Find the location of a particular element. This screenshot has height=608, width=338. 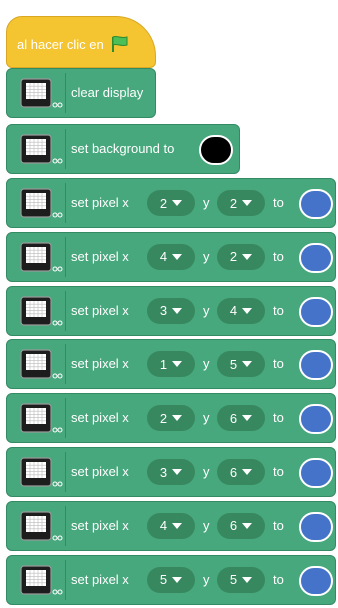

set-background-label: set background to is located at coordinates (123, 148).